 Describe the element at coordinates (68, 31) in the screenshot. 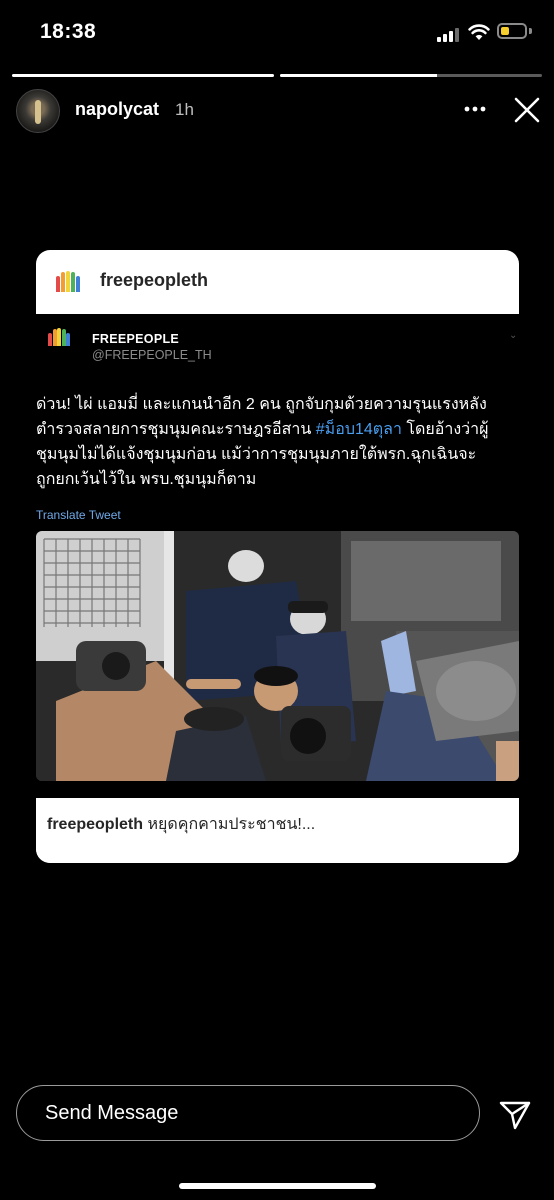

I see `status-time: 18:38` at that location.